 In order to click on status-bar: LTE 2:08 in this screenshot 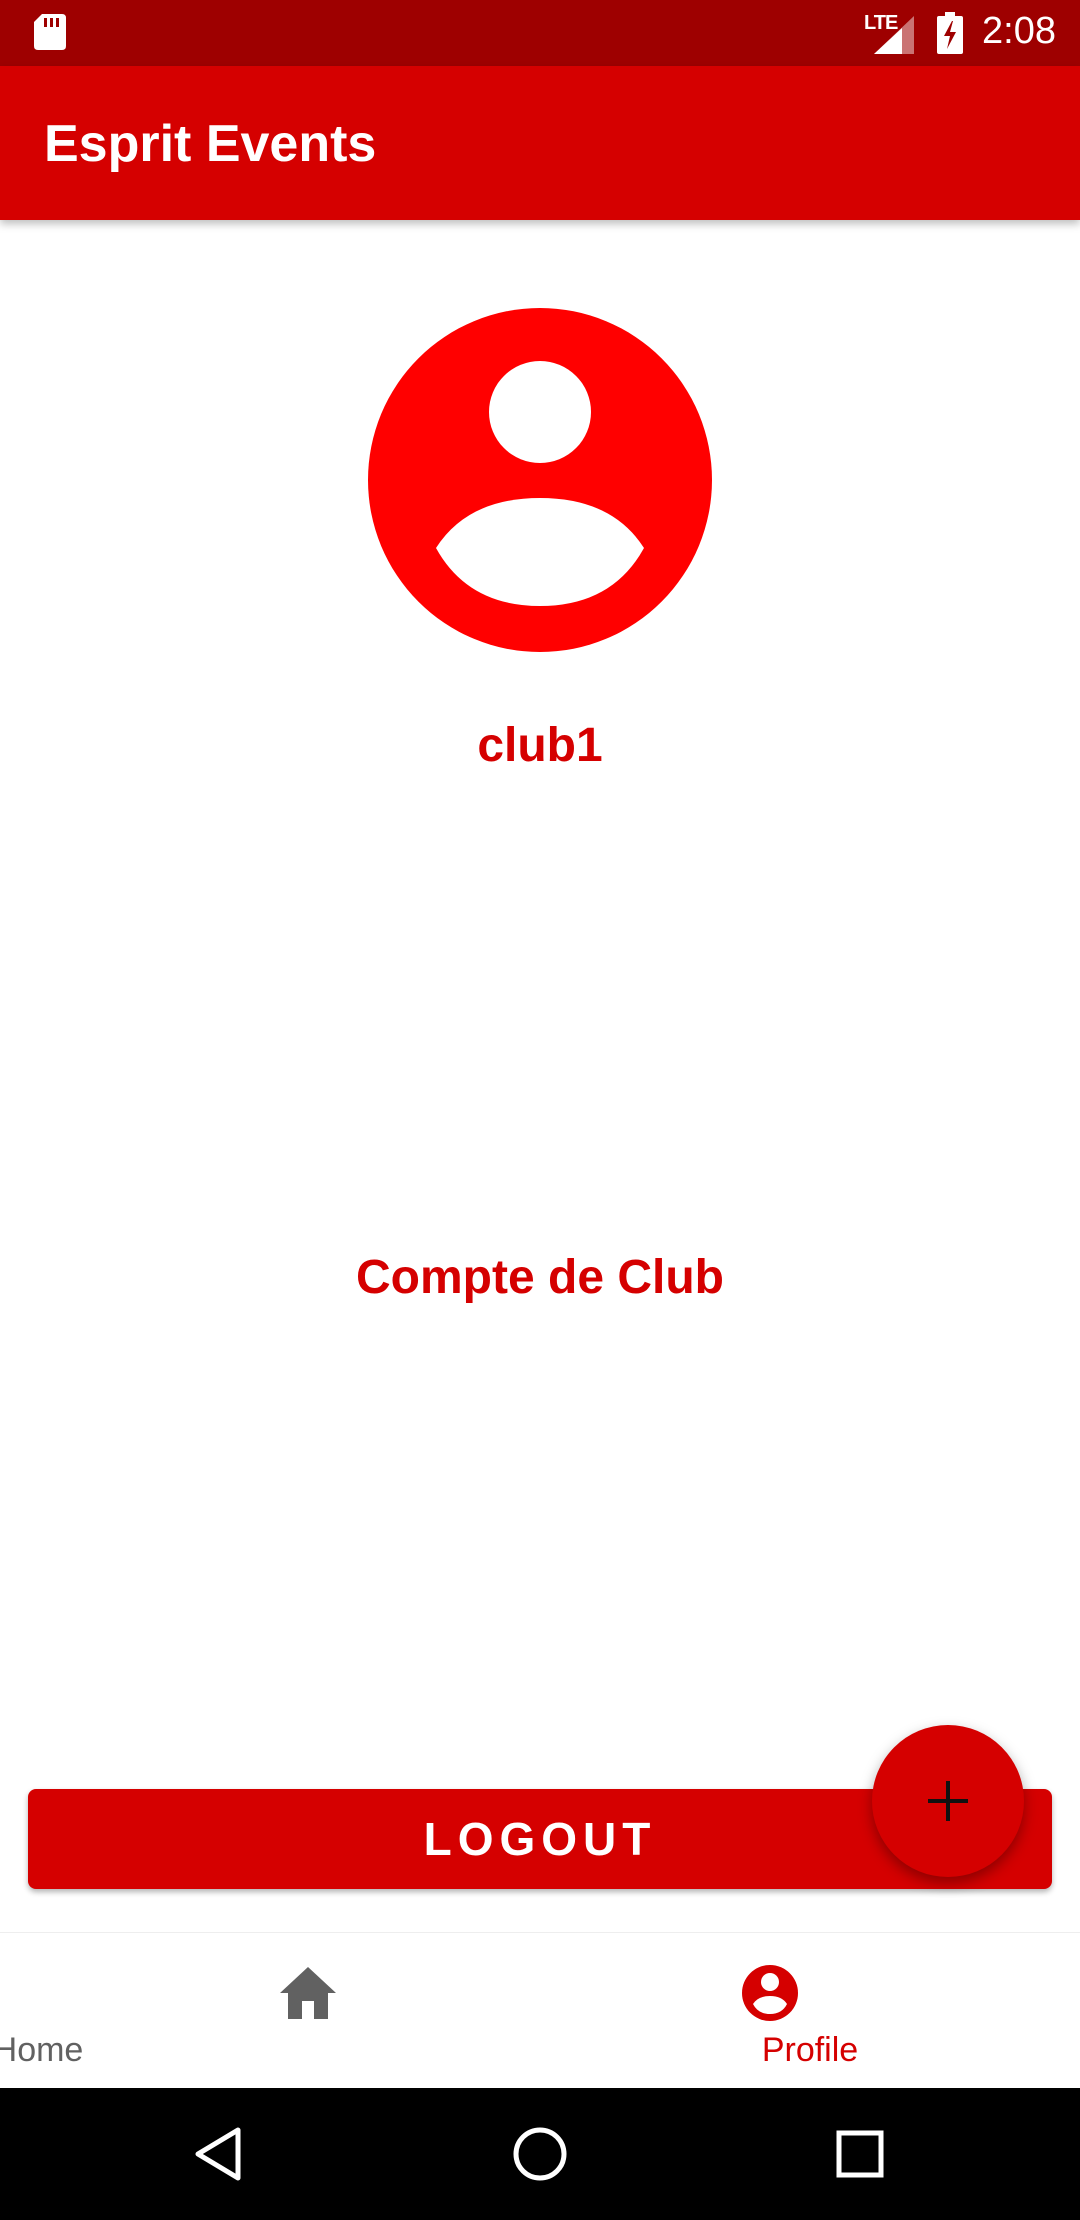, I will do `click(540, 33)`.